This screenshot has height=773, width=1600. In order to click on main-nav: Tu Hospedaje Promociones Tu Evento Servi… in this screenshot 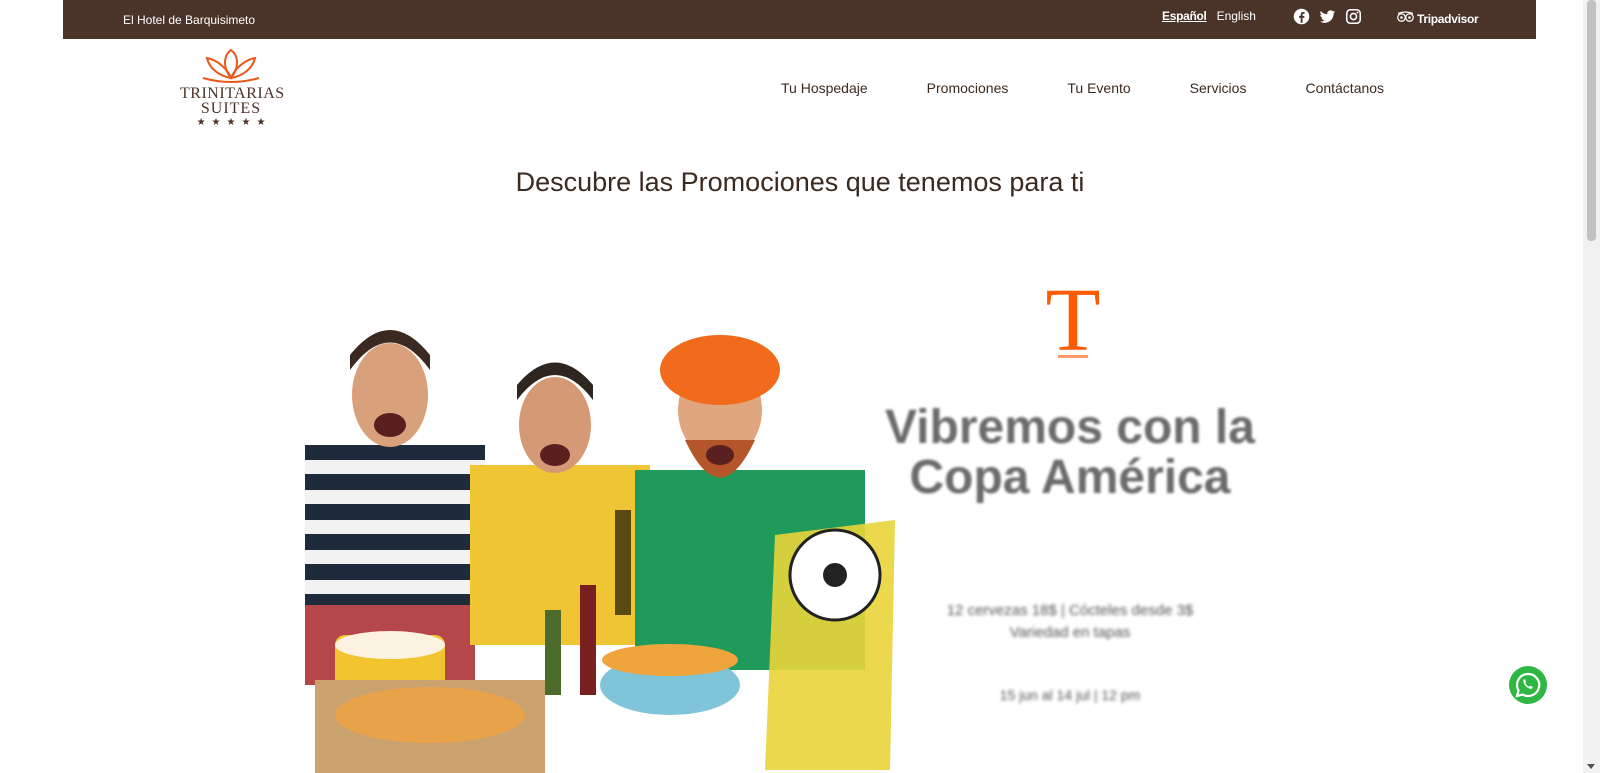, I will do `click(1082, 88)`.